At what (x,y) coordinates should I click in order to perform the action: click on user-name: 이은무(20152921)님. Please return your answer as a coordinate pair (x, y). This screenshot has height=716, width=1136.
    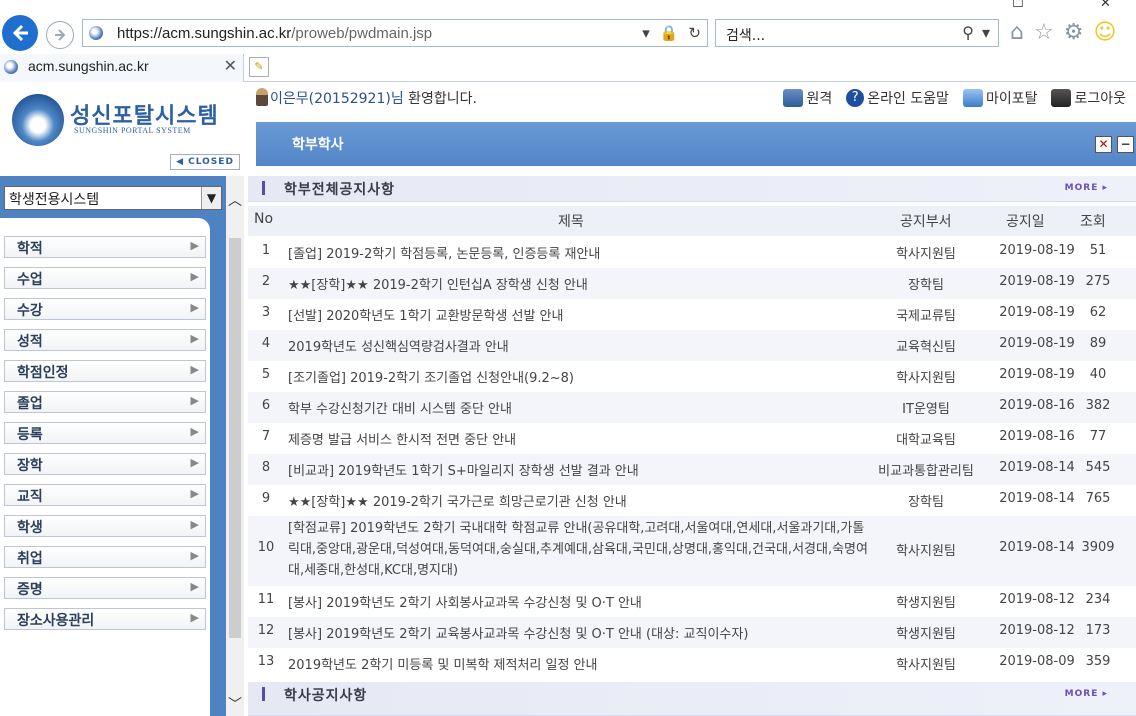
    Looking at the image, I should click on (337, 99).